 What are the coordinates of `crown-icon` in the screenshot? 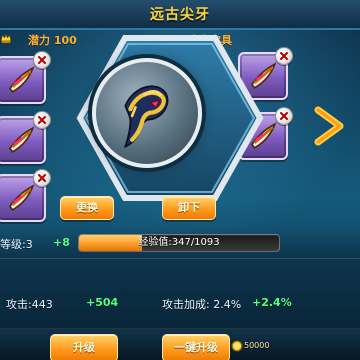 It's located at (6, 38).